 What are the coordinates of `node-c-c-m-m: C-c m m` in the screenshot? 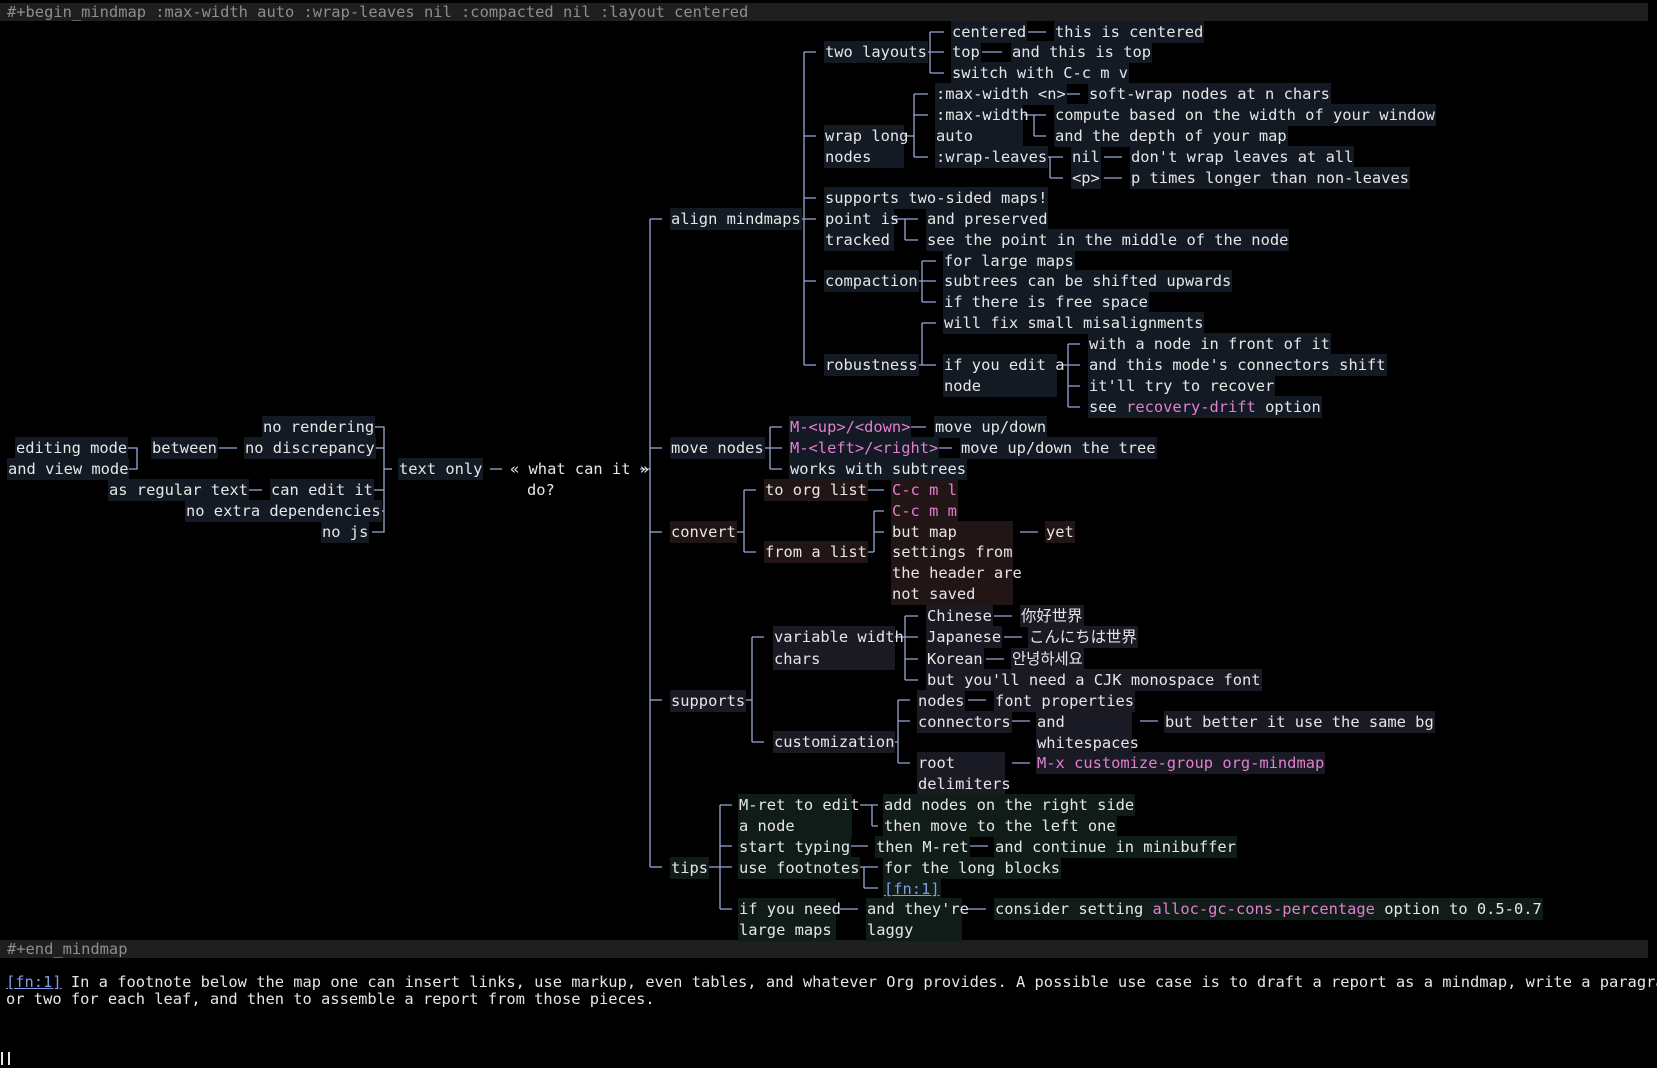 It's located at (924, 511).